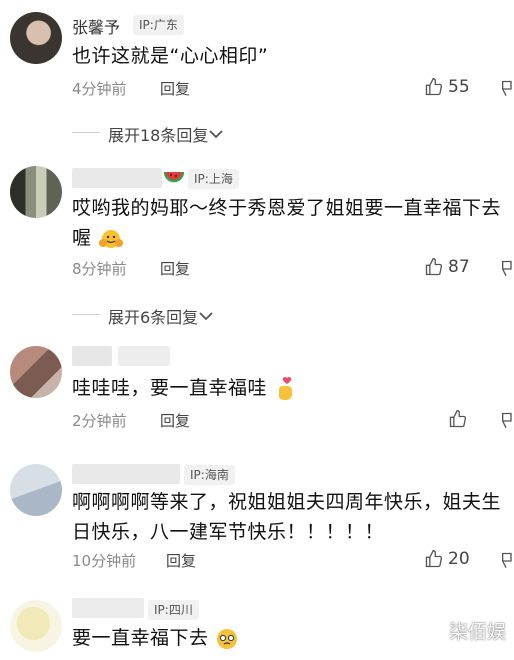 The height and width of the screenshot is (660, 514). I want to click on comment-item: IP:四川 要一直幸福下去, so click(257, 626).